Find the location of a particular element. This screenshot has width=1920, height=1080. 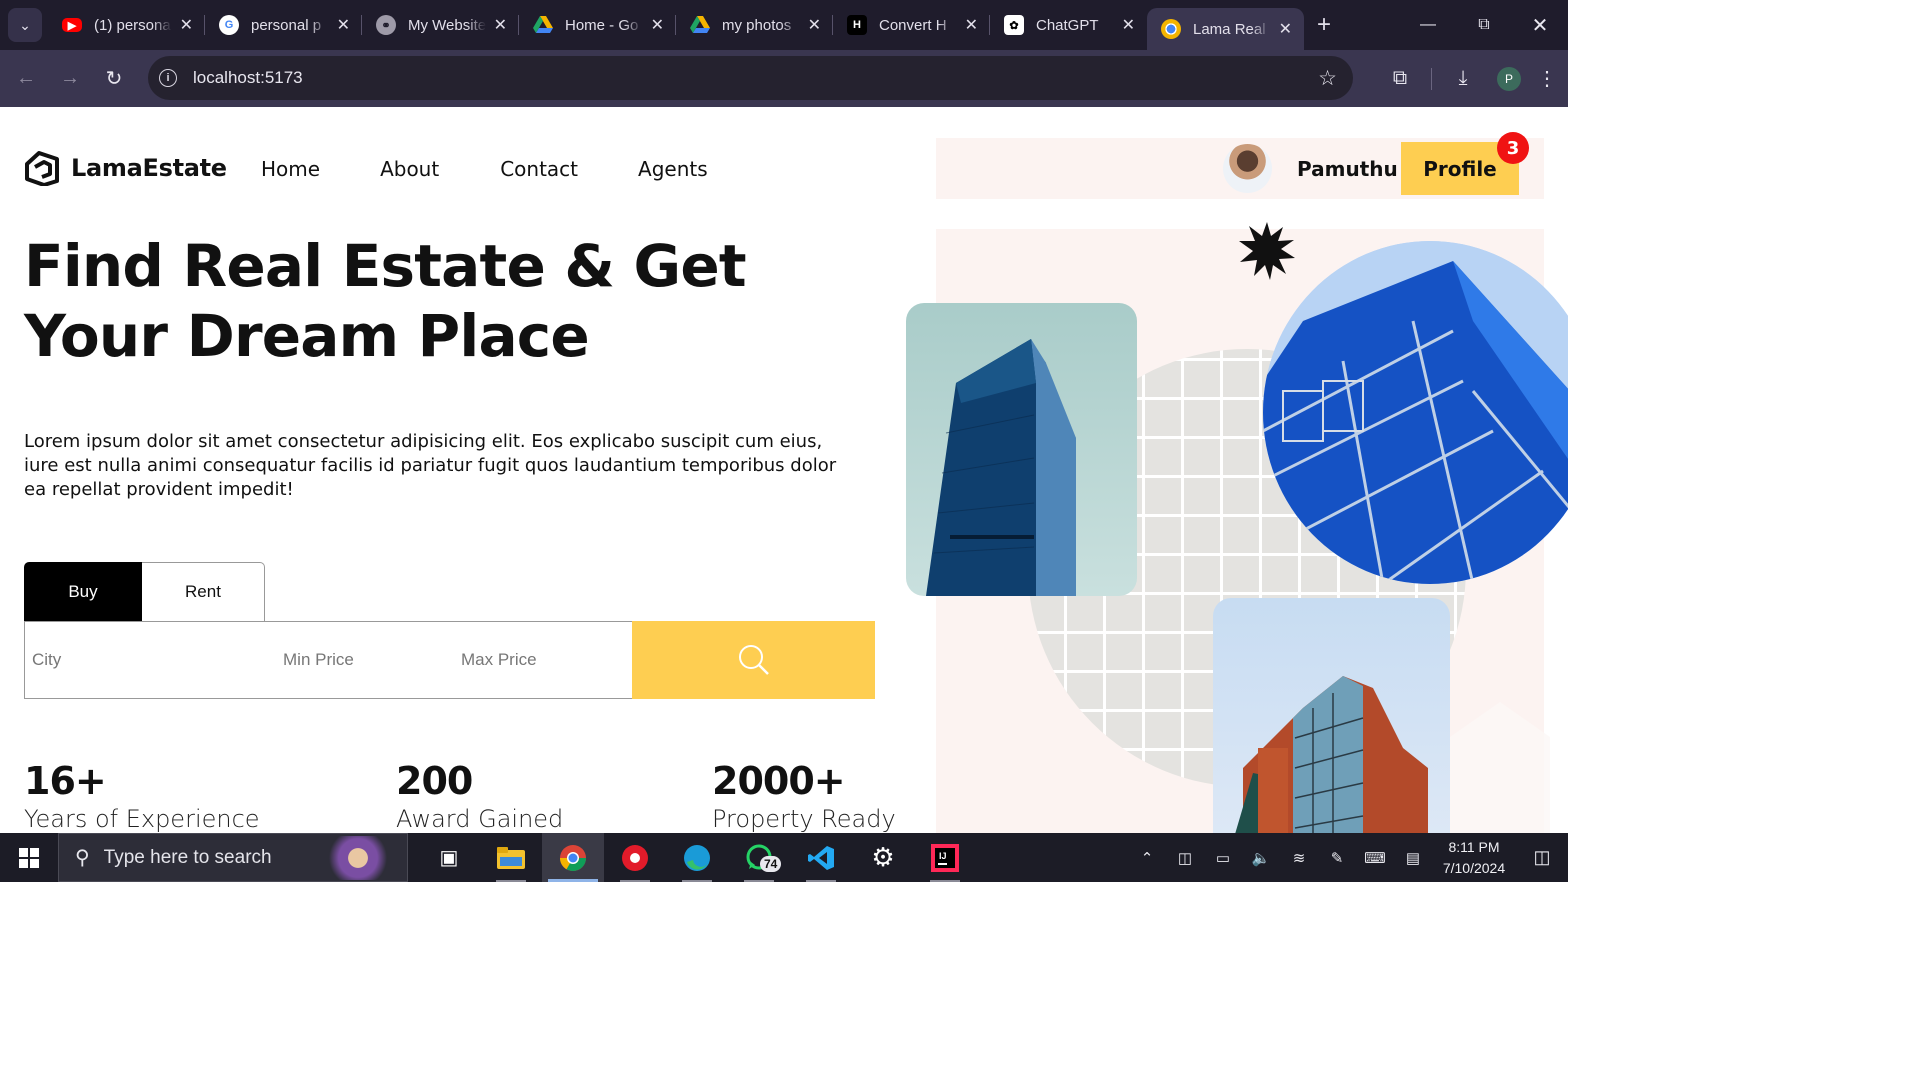

chatgpt-icon: ✿ is located at coordinates (1014, 25).